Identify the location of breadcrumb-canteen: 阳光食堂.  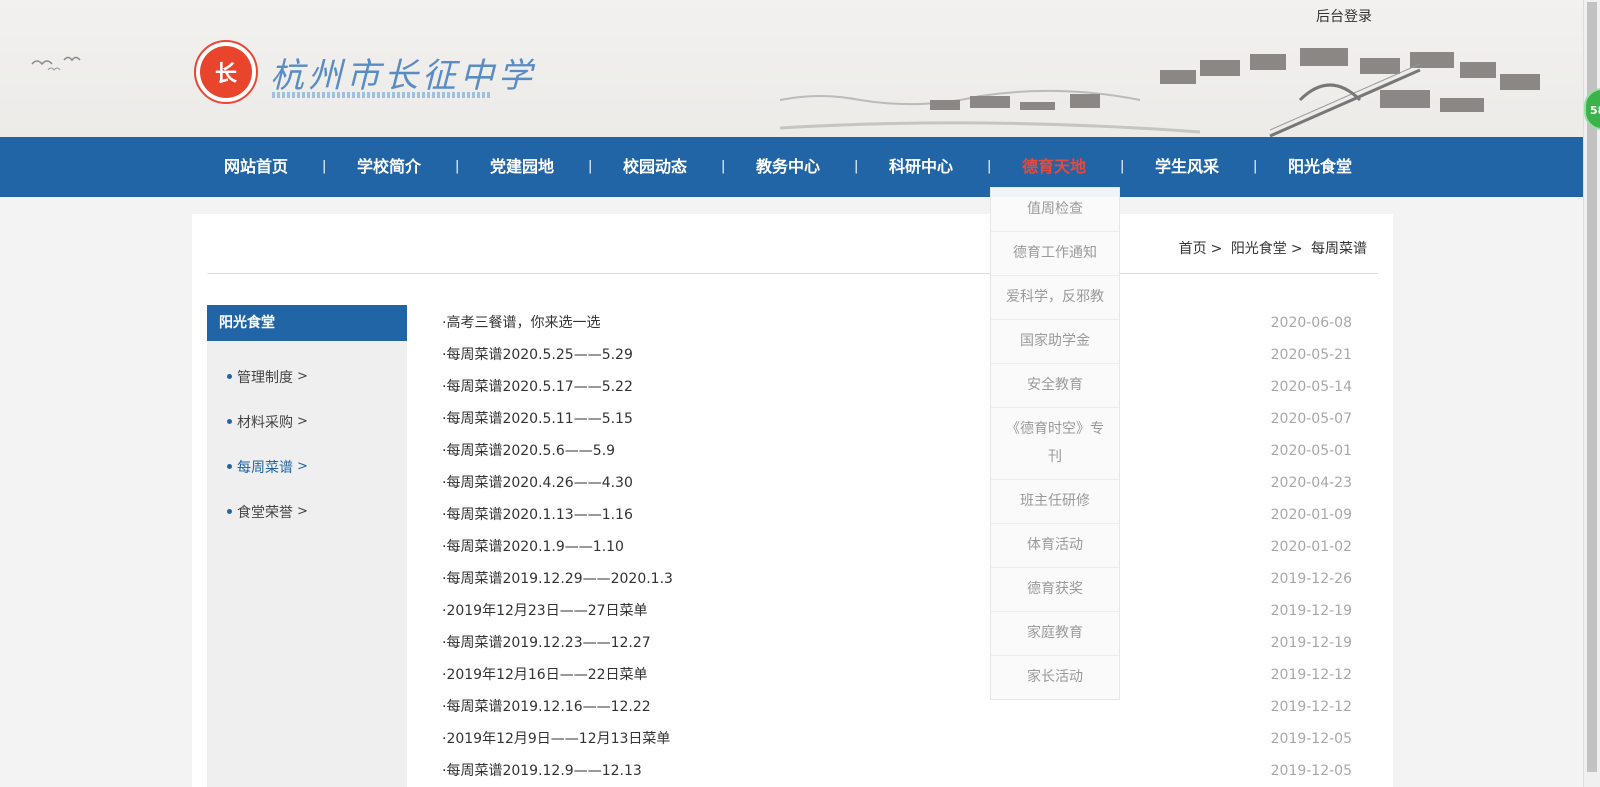
(1259, 249).